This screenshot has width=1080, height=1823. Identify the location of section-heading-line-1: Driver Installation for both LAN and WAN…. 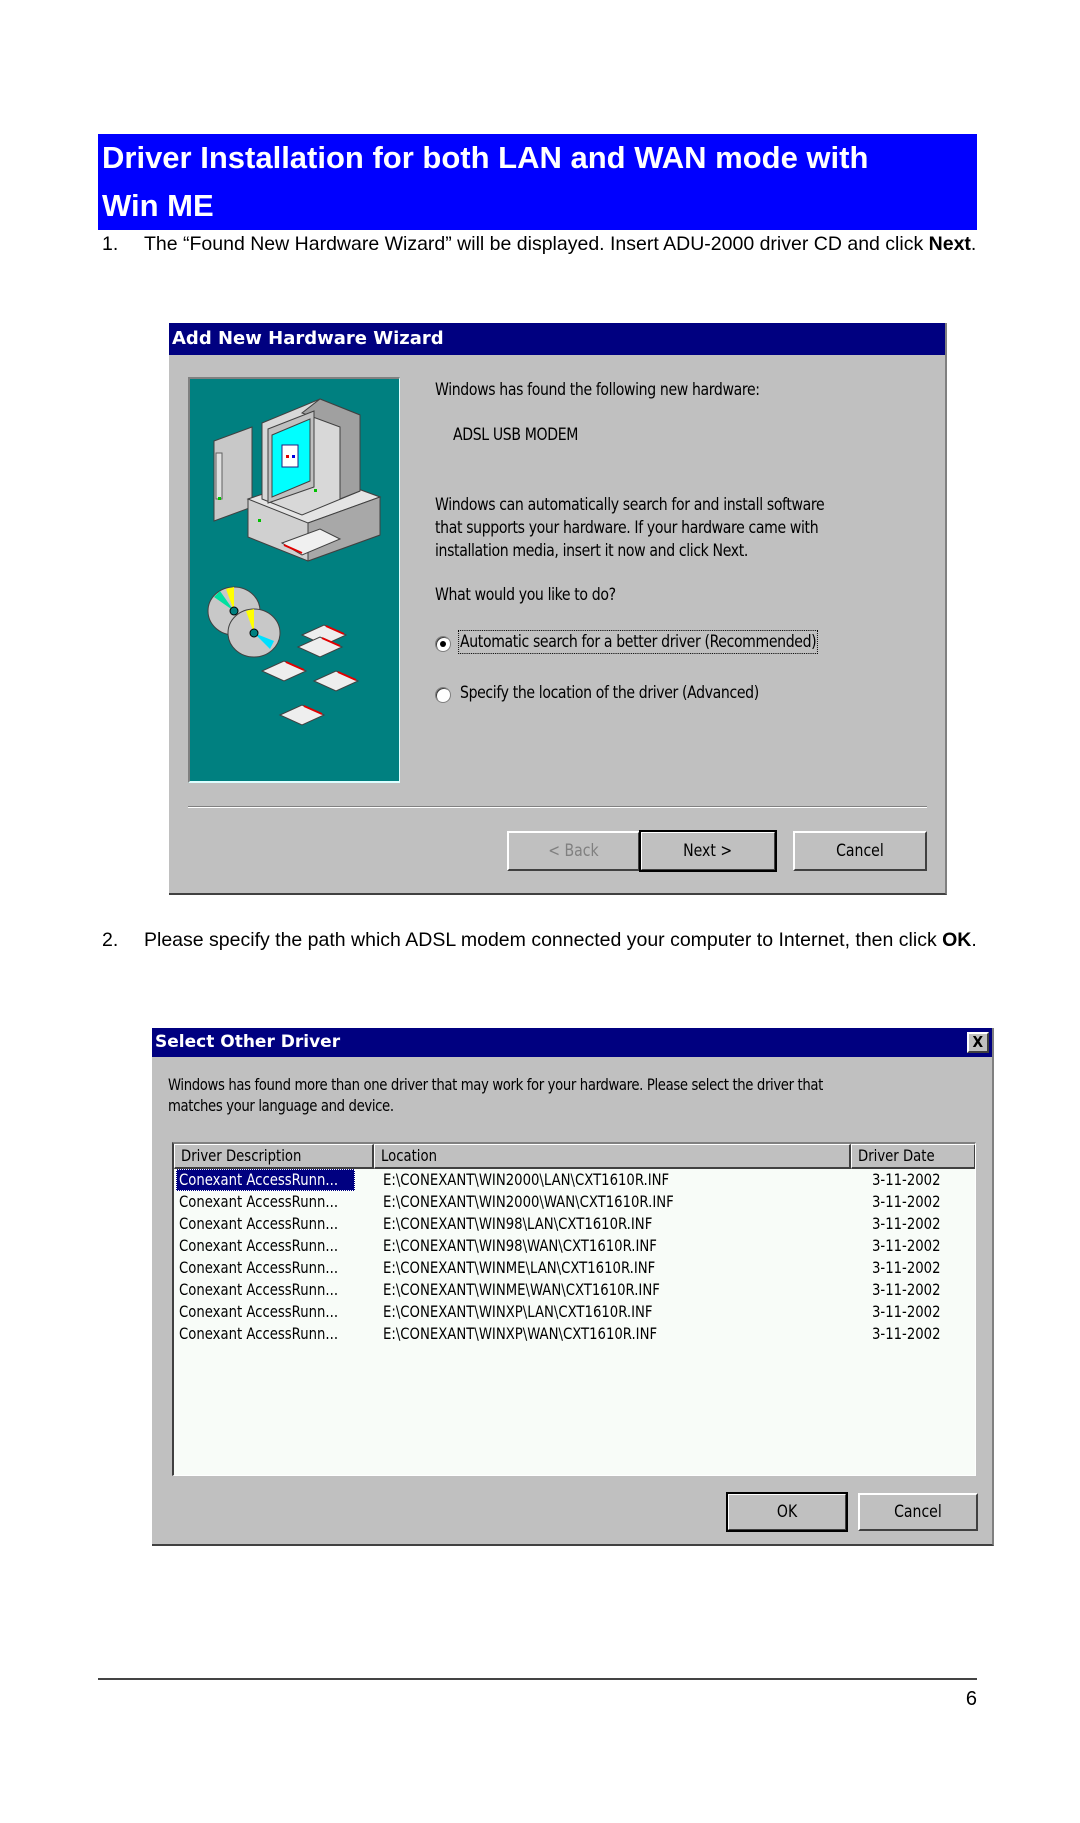
(485, 157).